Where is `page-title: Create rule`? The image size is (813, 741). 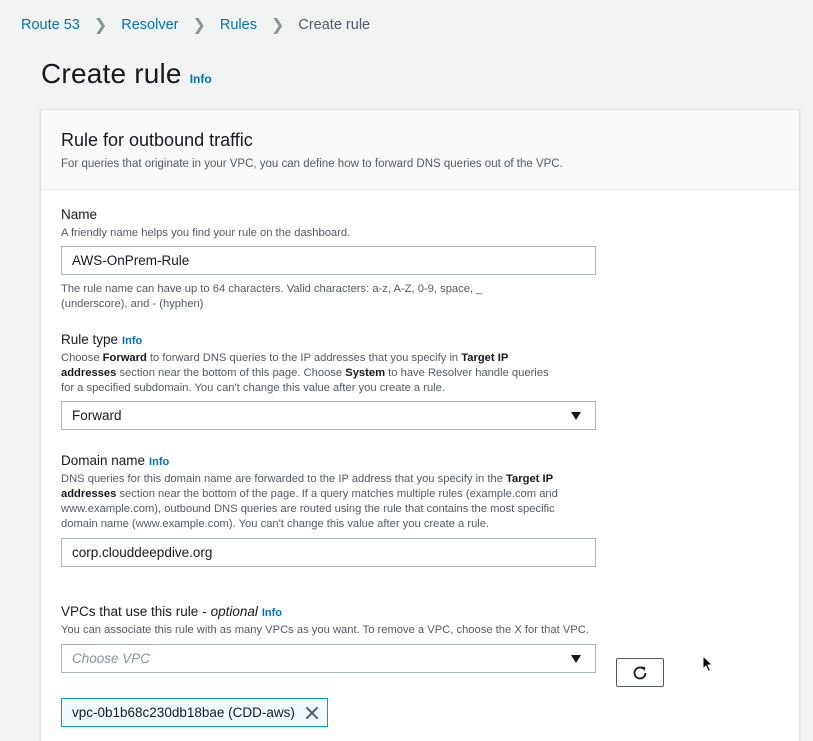 page-title: Create rule is located at coordinates (111, 73).